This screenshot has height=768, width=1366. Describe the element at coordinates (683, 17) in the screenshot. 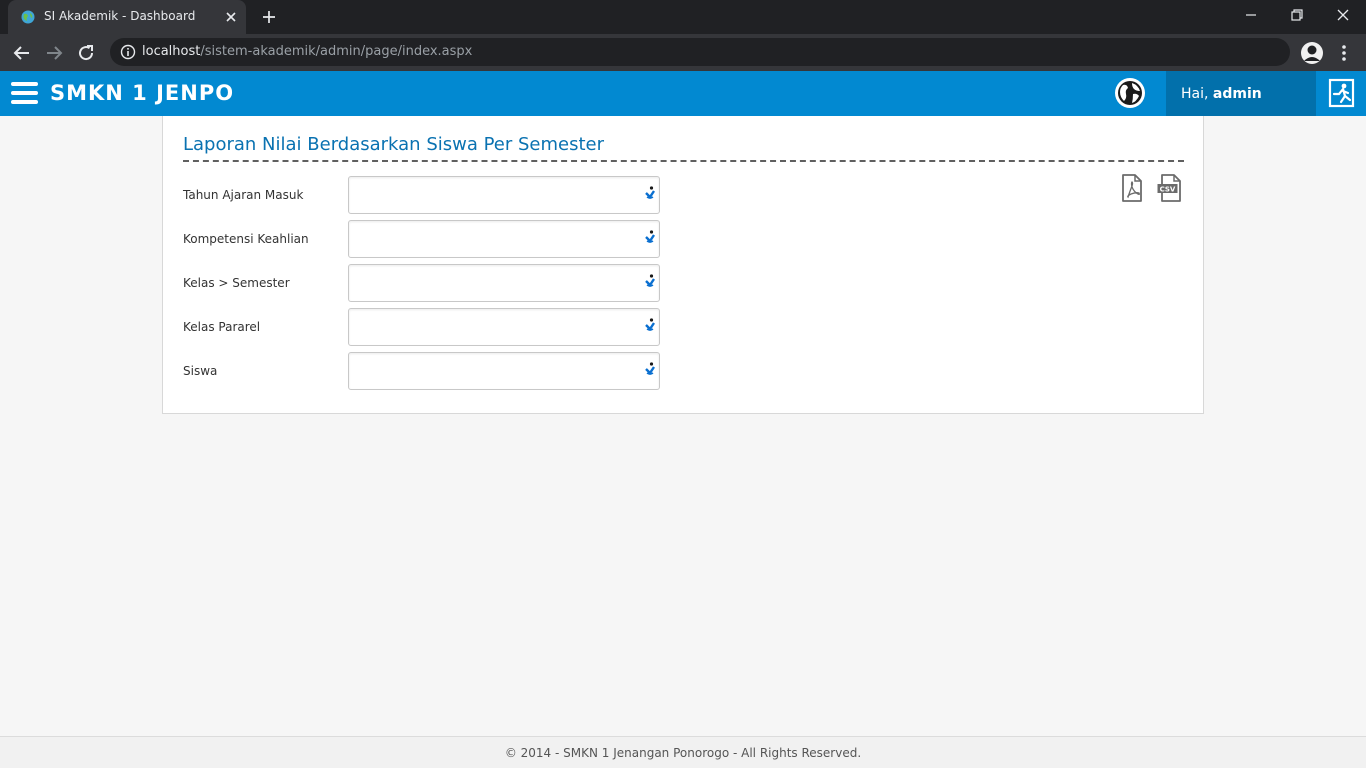

I see `browser-tabstrip: SI Akademik - Dashboard` at that location.